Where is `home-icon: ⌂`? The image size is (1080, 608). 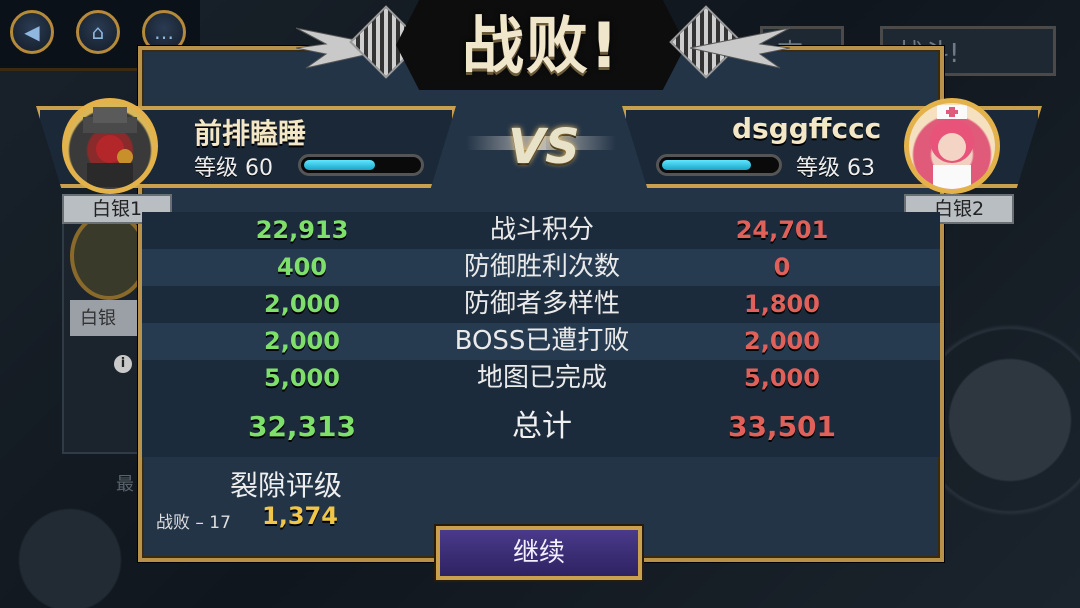
home-icon: ⌂ is located at coordinates (98, 32).